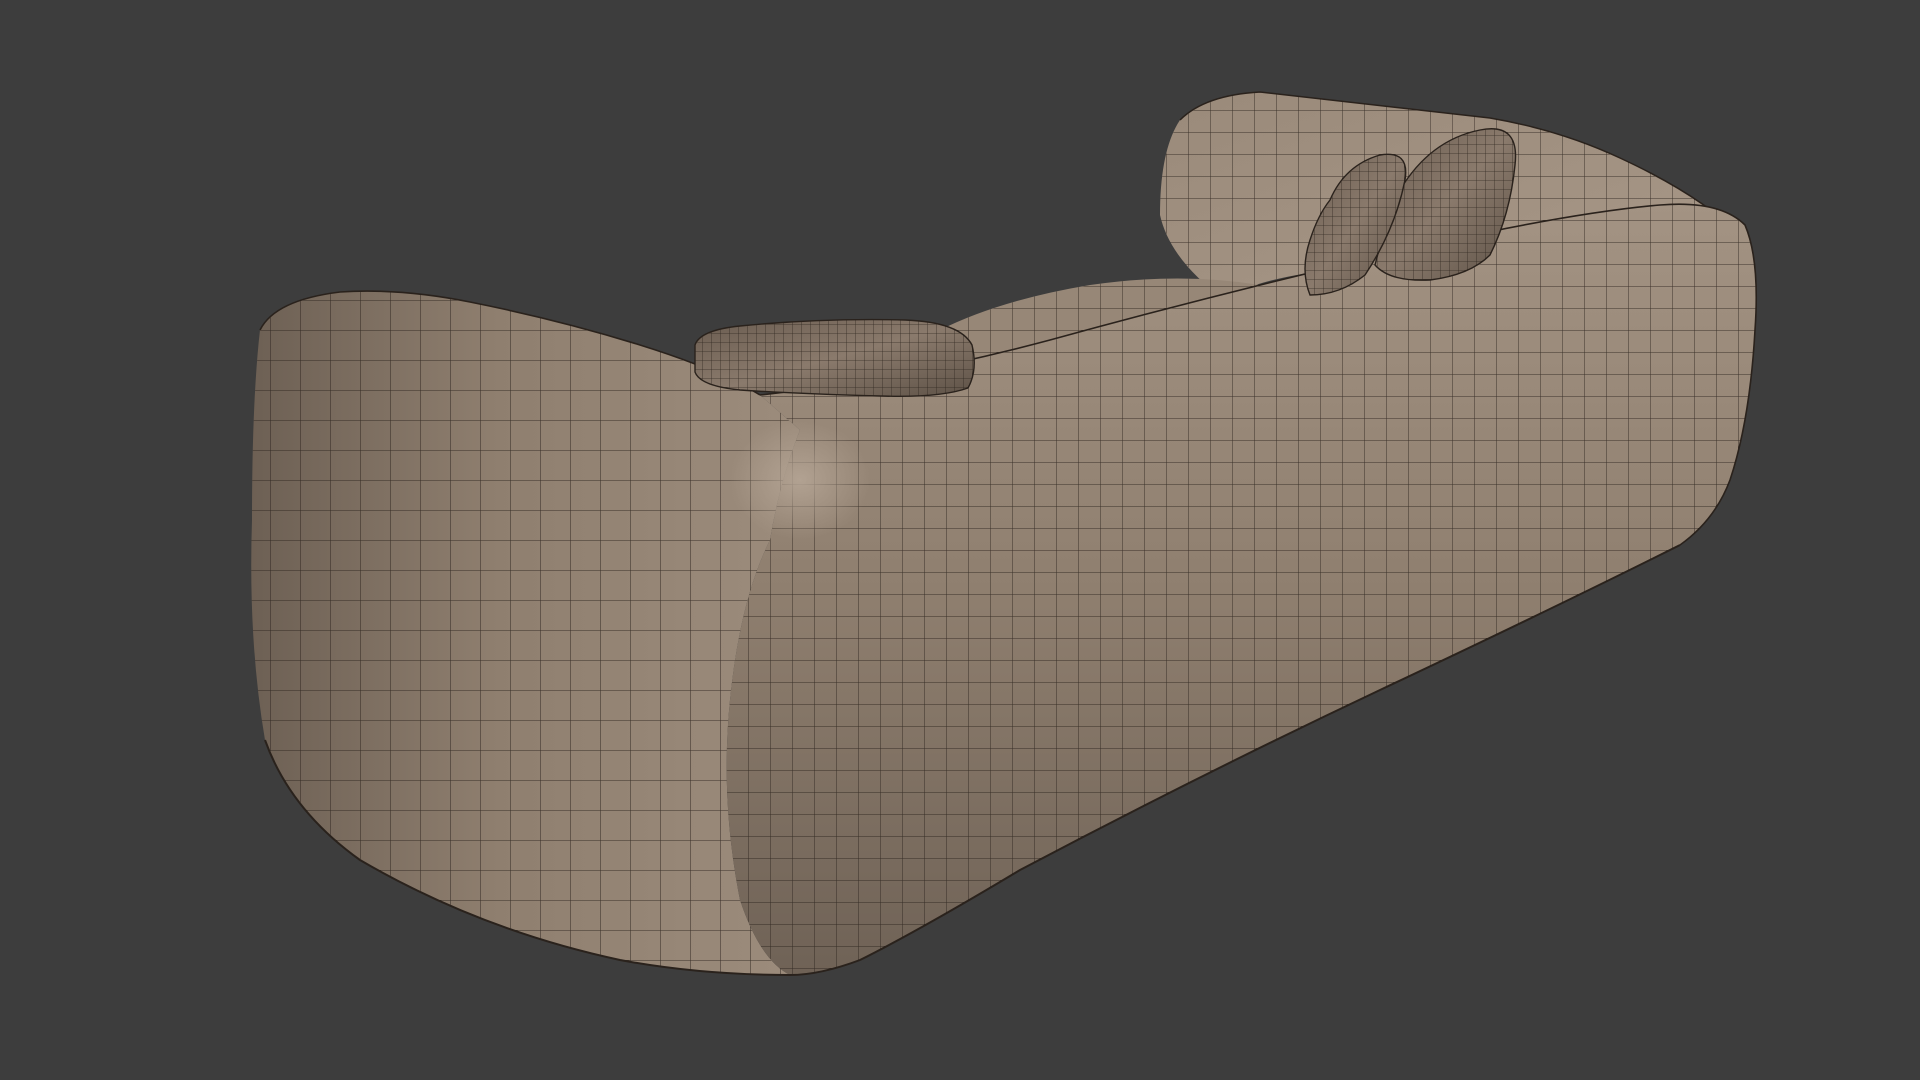  Describe the element at coordinates (834, 358) in the screenshot. I see `pillow-left` at that location.